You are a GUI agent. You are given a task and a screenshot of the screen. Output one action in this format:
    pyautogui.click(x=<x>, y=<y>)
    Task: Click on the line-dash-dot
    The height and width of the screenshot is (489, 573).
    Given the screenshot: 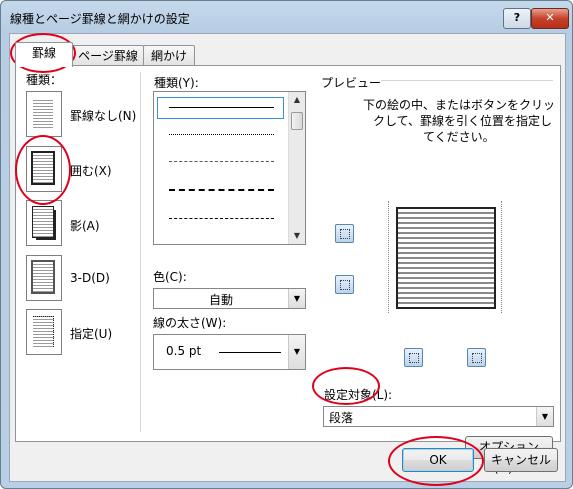 What is the action you would take?
    pyautogui.click(x=221, y=218)
    